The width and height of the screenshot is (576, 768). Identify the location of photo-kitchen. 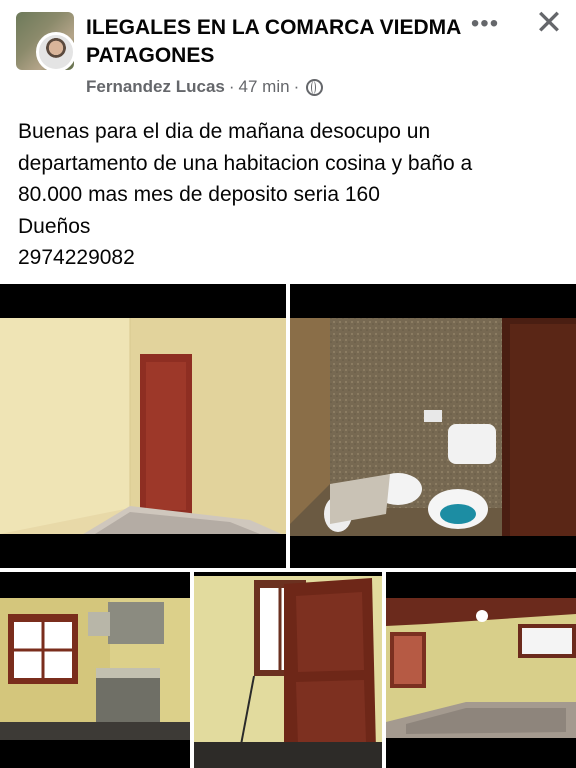
(95, 670).